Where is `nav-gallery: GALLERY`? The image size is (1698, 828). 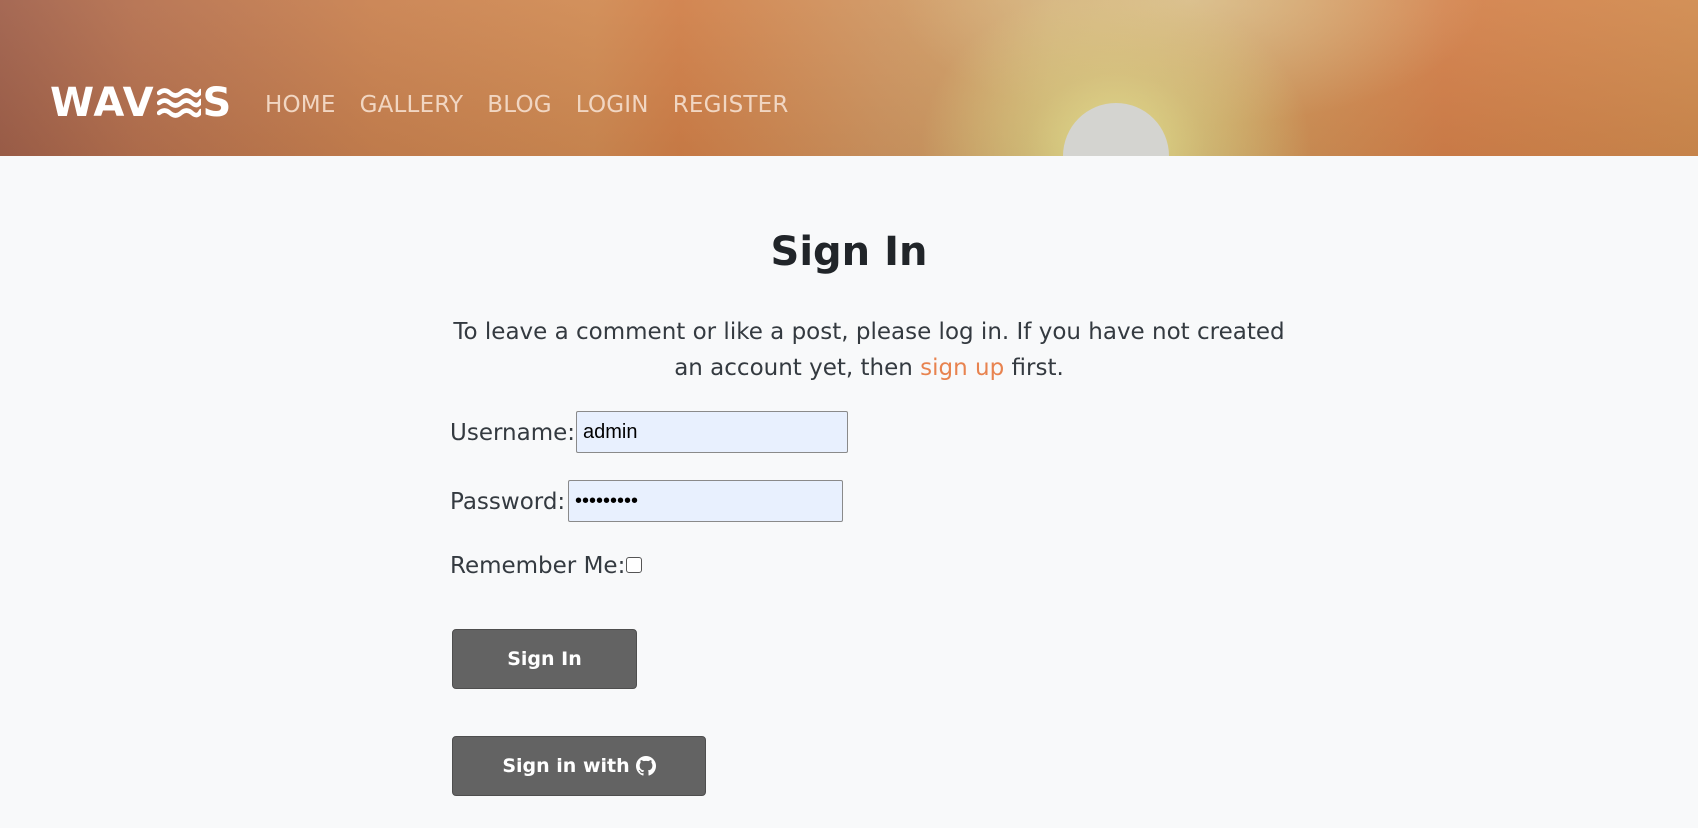 nav-gallery: GALLERY is located at coordinates (412, 105).